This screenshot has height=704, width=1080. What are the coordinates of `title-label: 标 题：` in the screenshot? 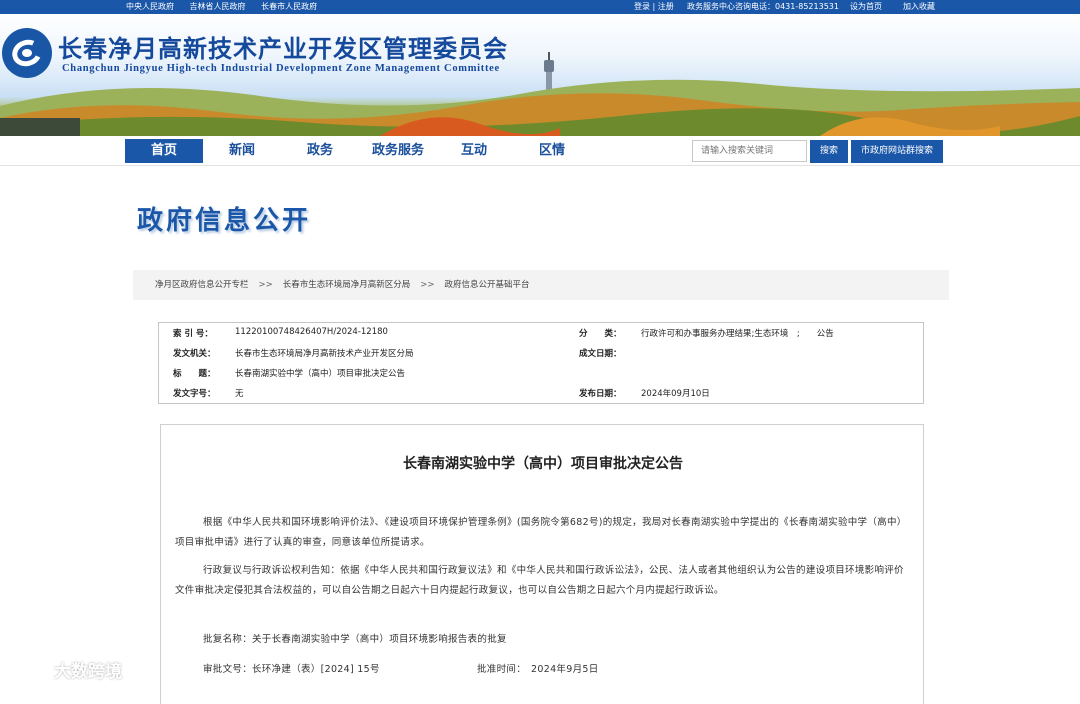 It's located at (194, 374).